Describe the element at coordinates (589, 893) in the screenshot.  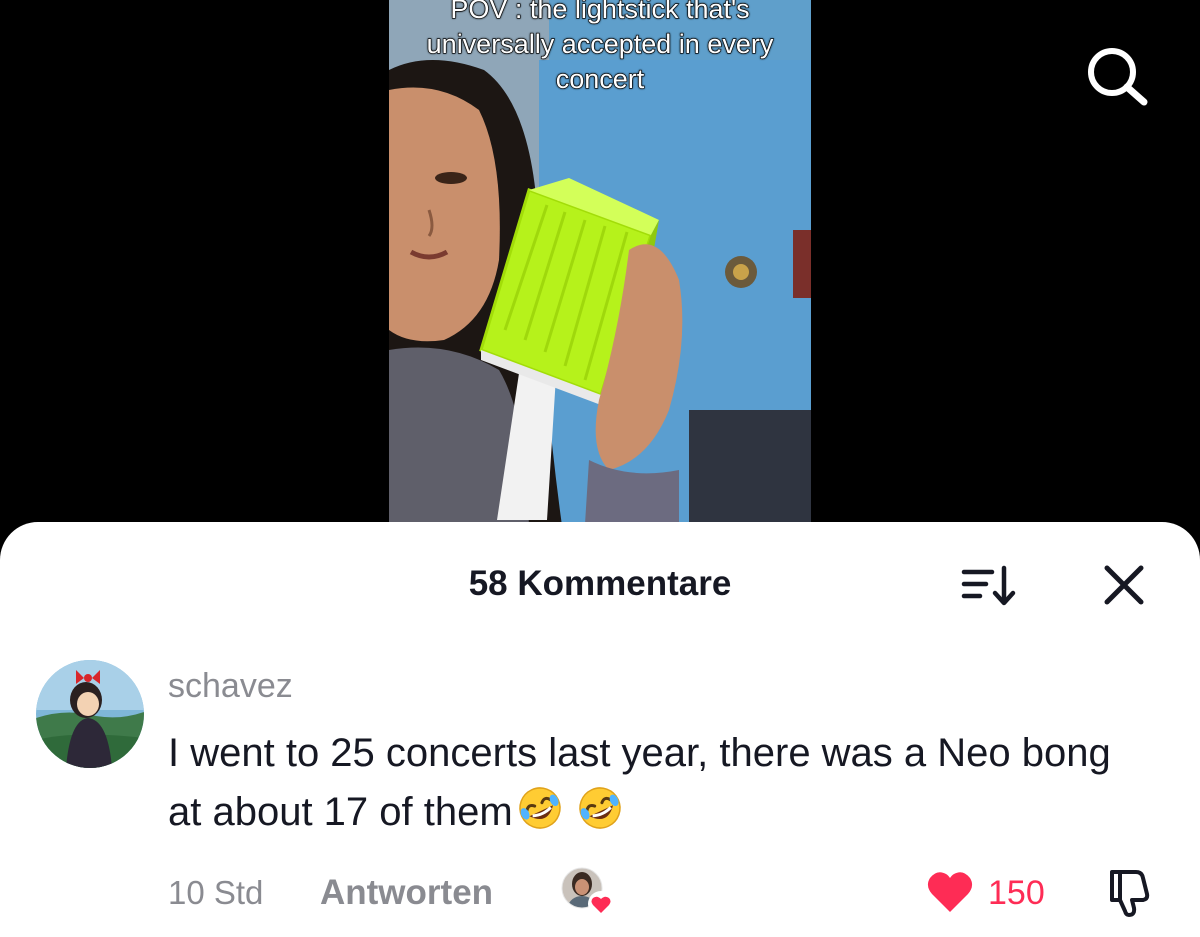
I see `creator-liked-badge` at that location.